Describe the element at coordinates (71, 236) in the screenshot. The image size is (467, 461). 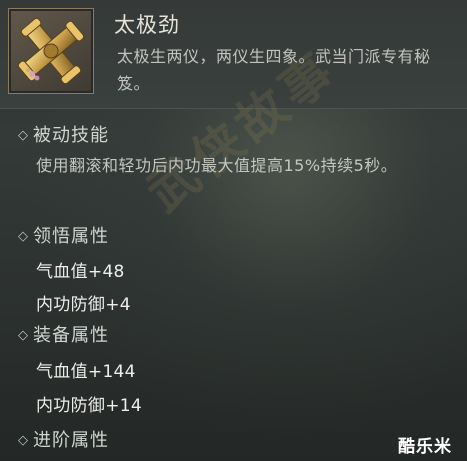
I see `section-label: 领悟属性` at that location.